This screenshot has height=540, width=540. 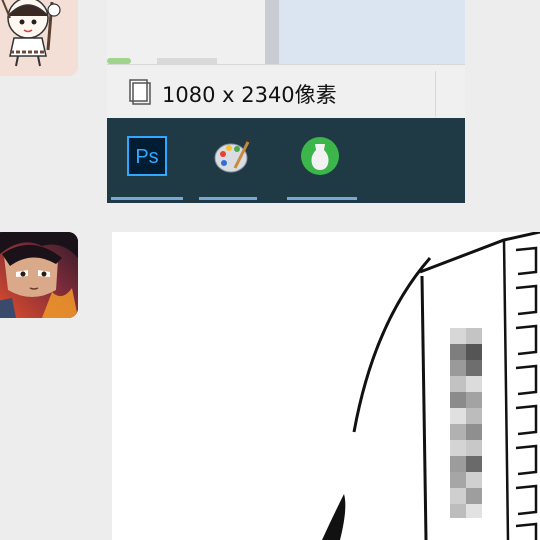 I want to click on taskbar: Ps, so click(x=286, y=160).